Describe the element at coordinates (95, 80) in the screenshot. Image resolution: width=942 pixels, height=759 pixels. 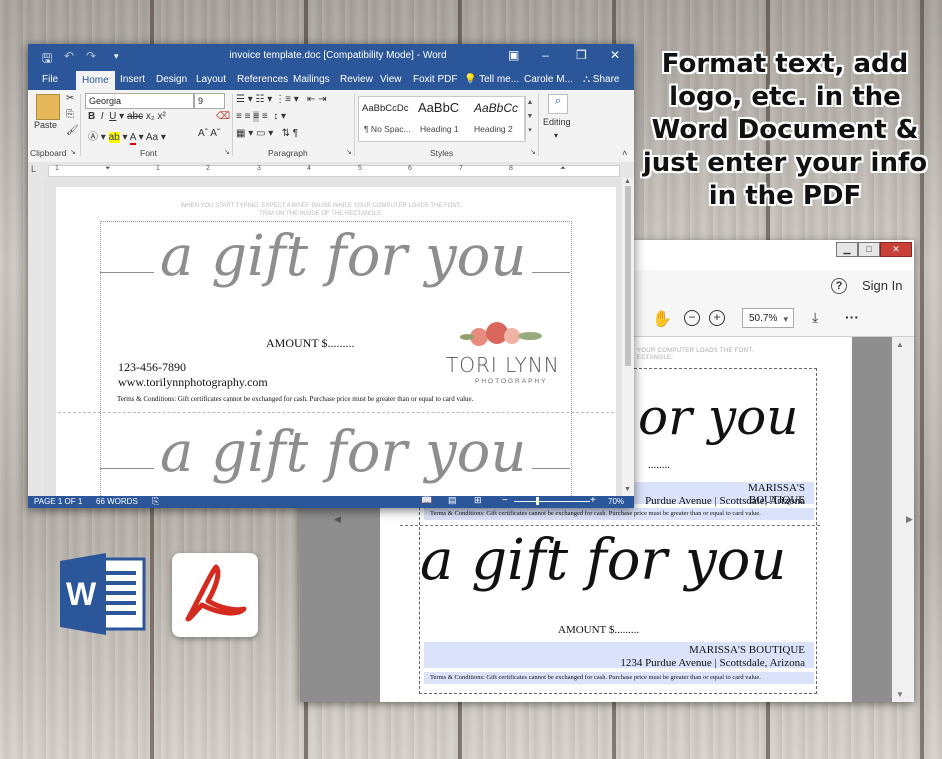
I see `tab-home: Home` at that location.